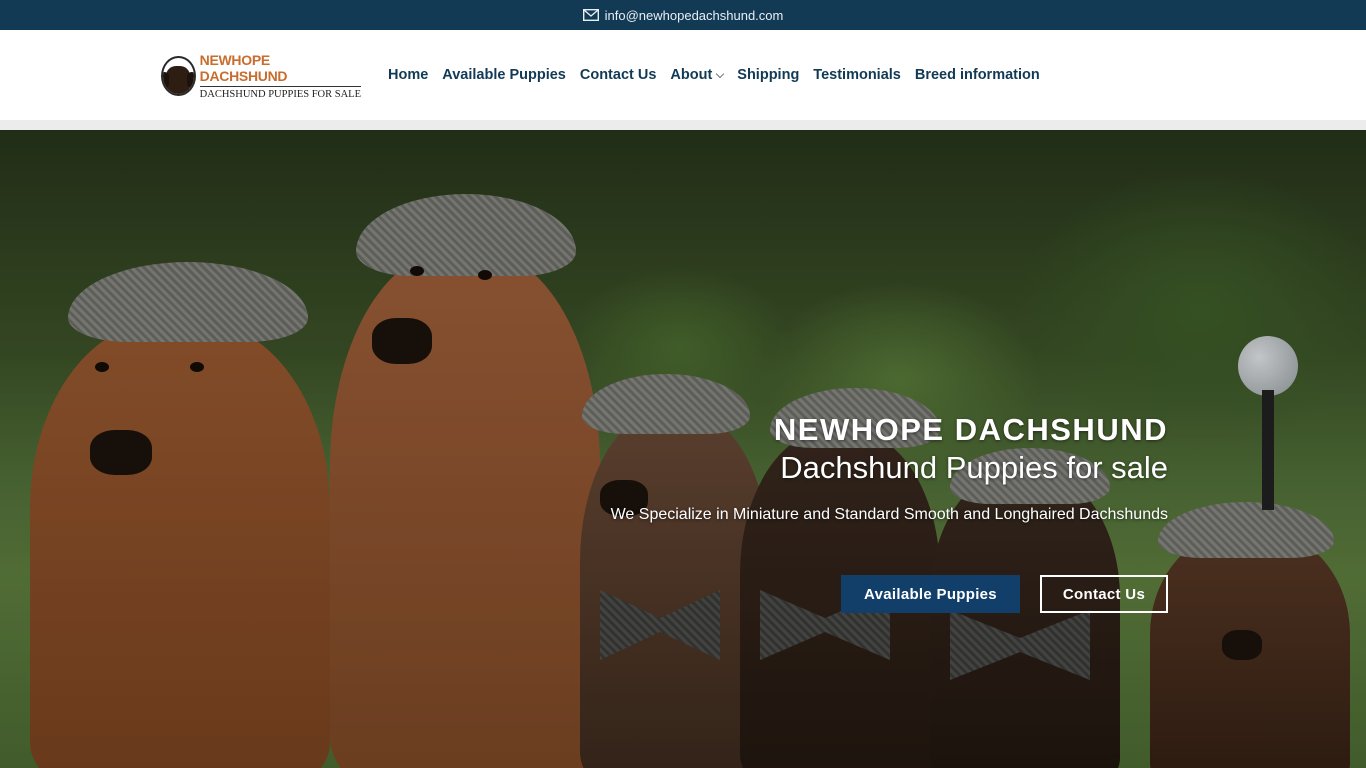  I want to click on nav-shipping: Shipping, so click(768, 75).